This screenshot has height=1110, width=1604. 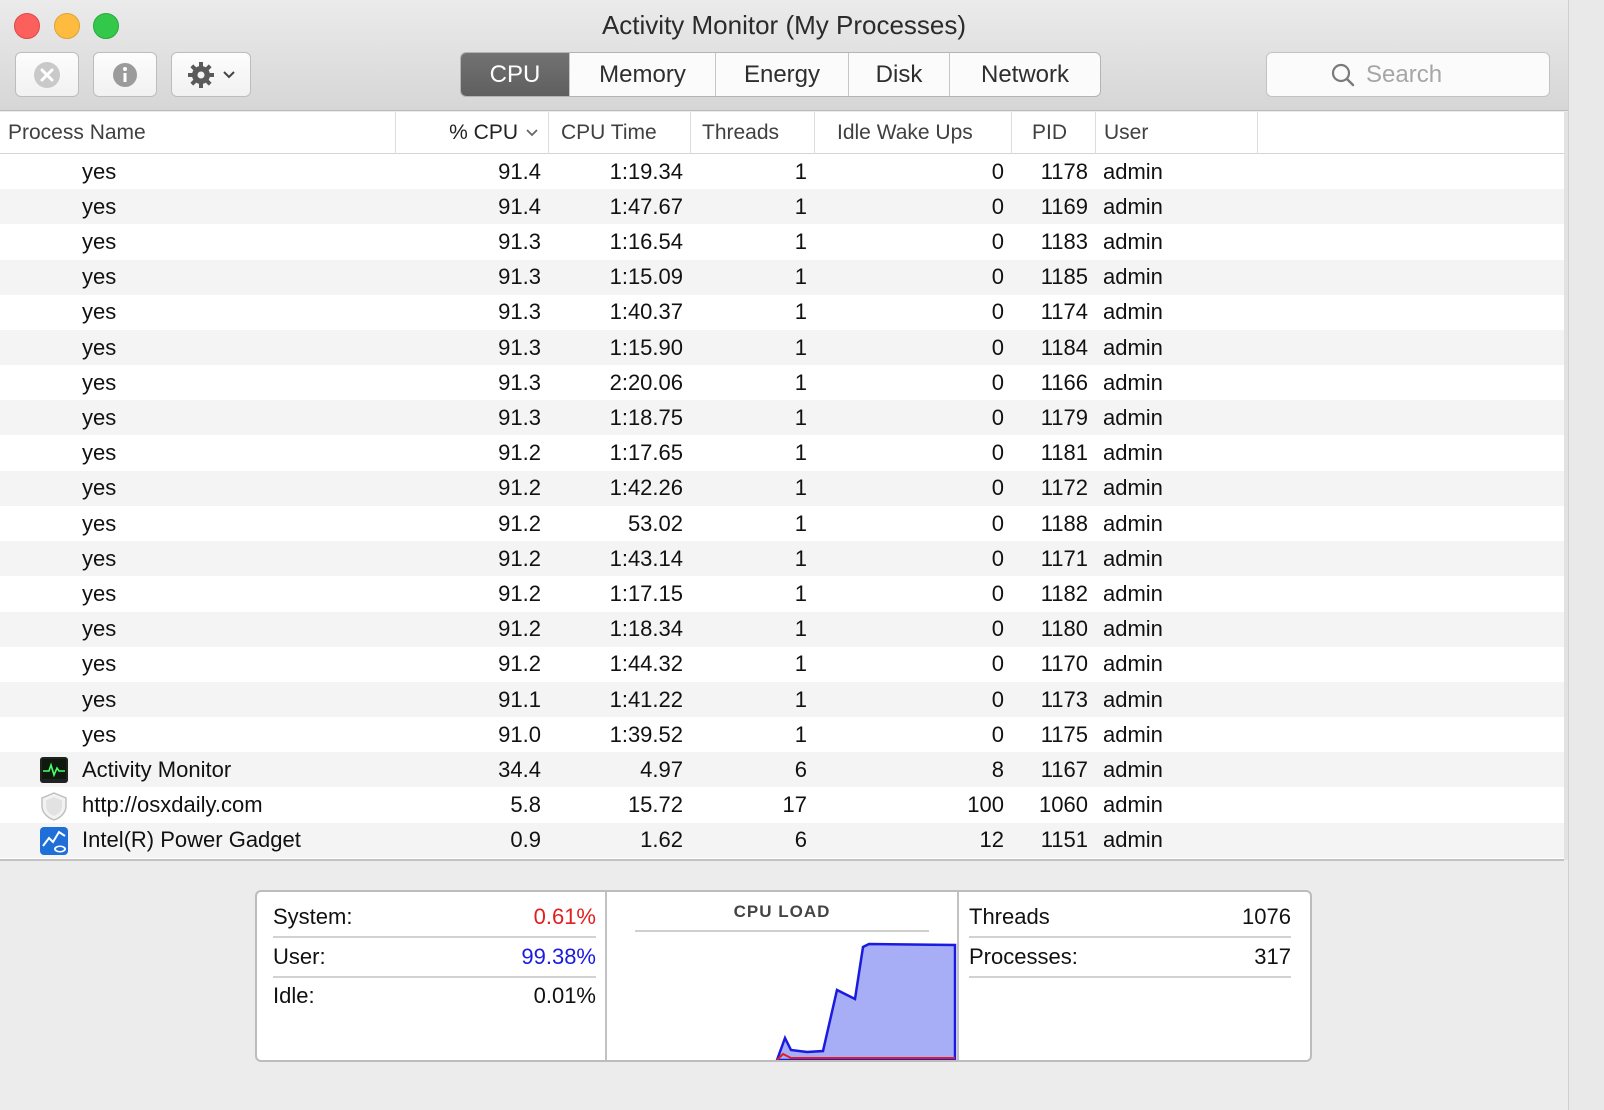 What do you see at coordinates (782, 770) in the screenshot?
I see `table-row: Activity Monitor 34.4 4.97 6 8 1167 admin` at bounding box center [782, 770].